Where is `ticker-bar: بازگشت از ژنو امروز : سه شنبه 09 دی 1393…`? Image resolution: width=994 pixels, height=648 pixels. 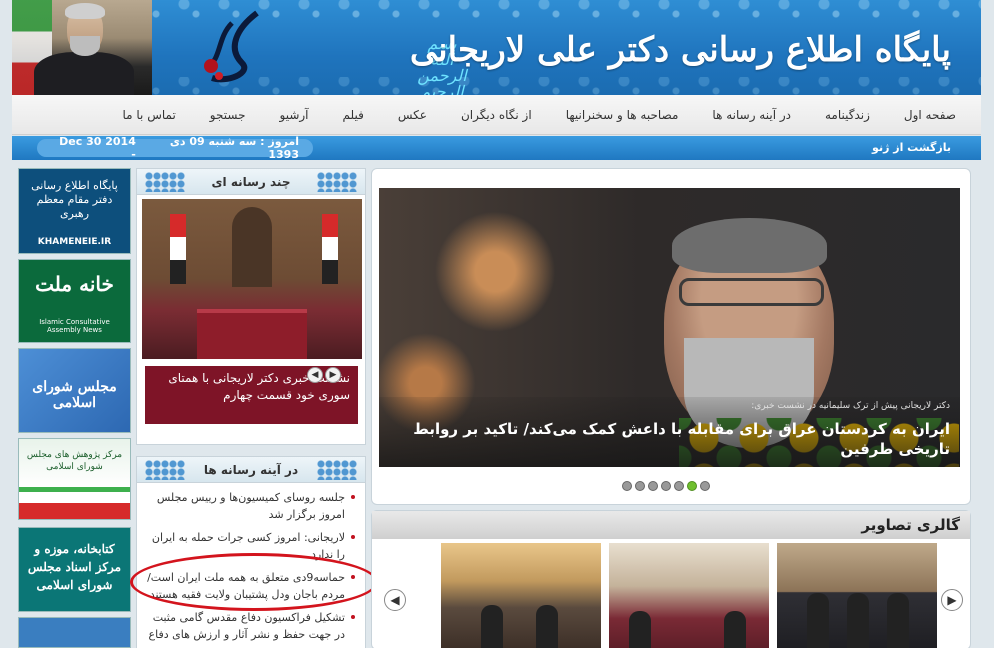 ticker-bar: بازگشت از ژنو امروز : سه شنبه 09 دی 1393… is located at coordinates (496, 148).